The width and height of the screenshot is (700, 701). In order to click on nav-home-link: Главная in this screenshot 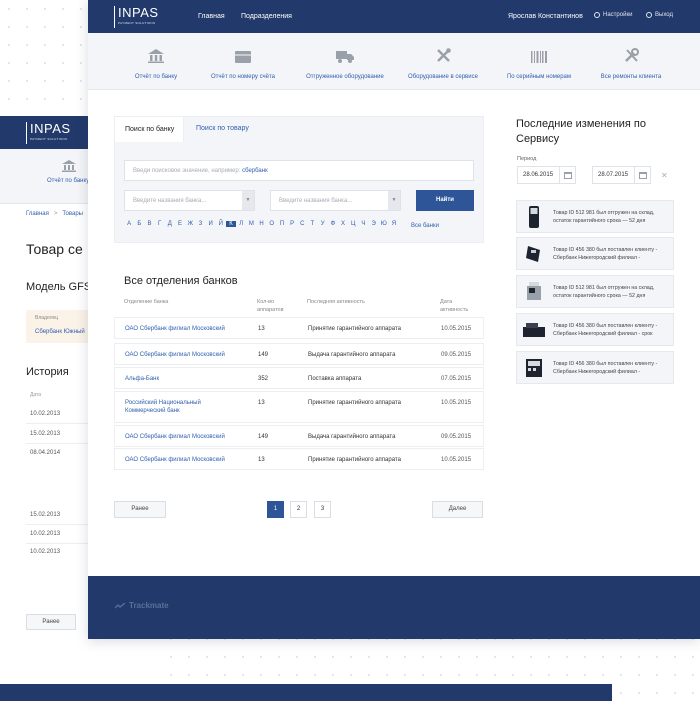, I will do `click(211, 16)`.